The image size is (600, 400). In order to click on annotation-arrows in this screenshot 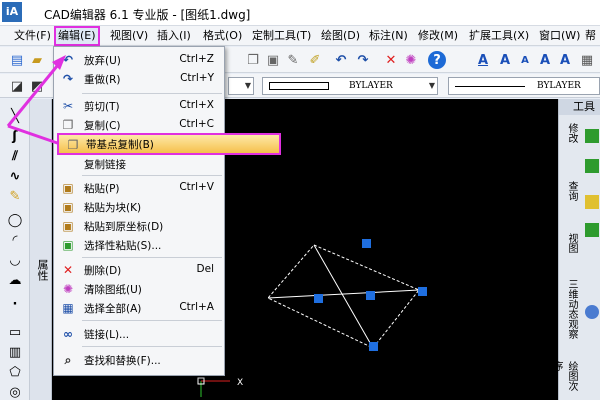, I will do `click(41, 103)`.